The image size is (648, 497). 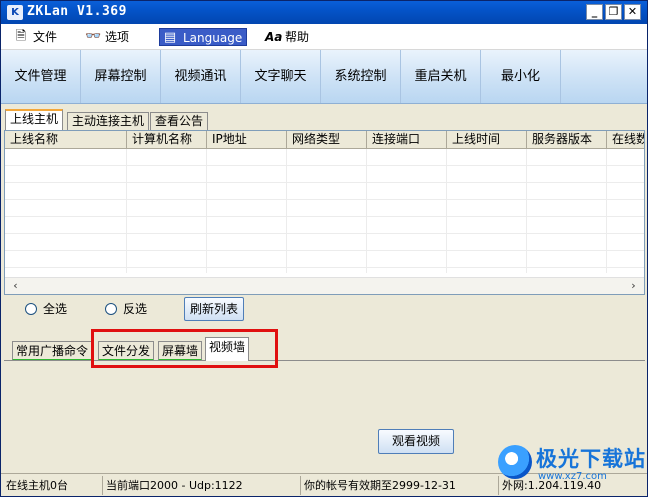 I want to click on col-network-type: 网络类型, so click(x=327, y=140).